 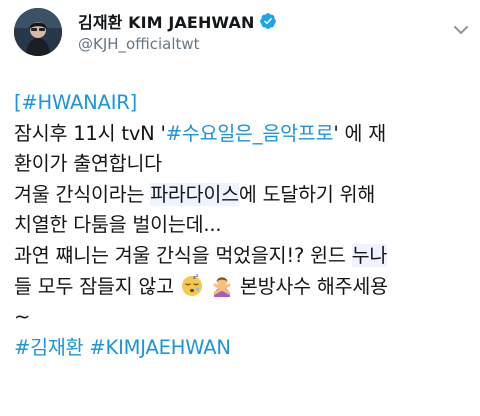 What do you see at coordinates (307, 194) in the screenshot?
I see `tweet-text-segment: 에 도달하기 위해` at bounding box center [307, 194].